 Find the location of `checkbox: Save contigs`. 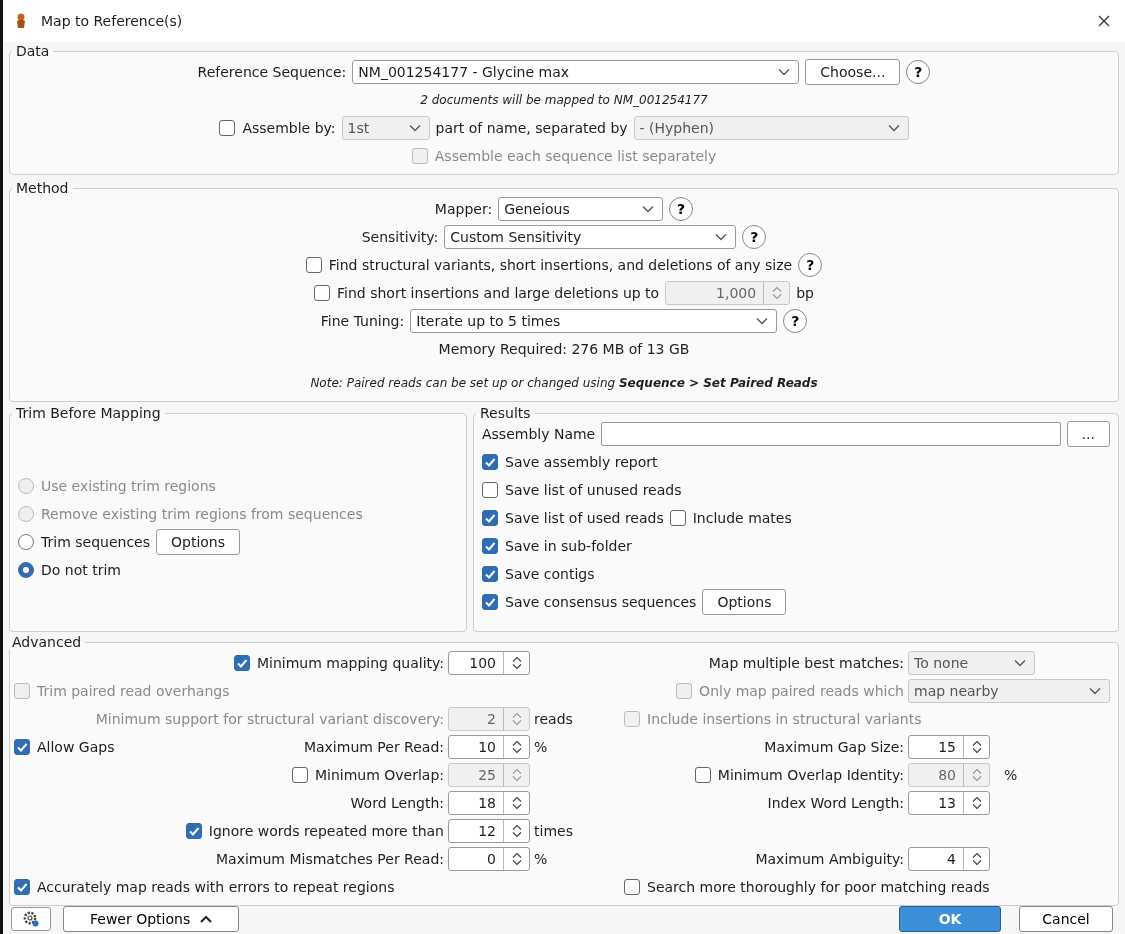

checkbox: Save contigs is located at coordinates (538, 574).